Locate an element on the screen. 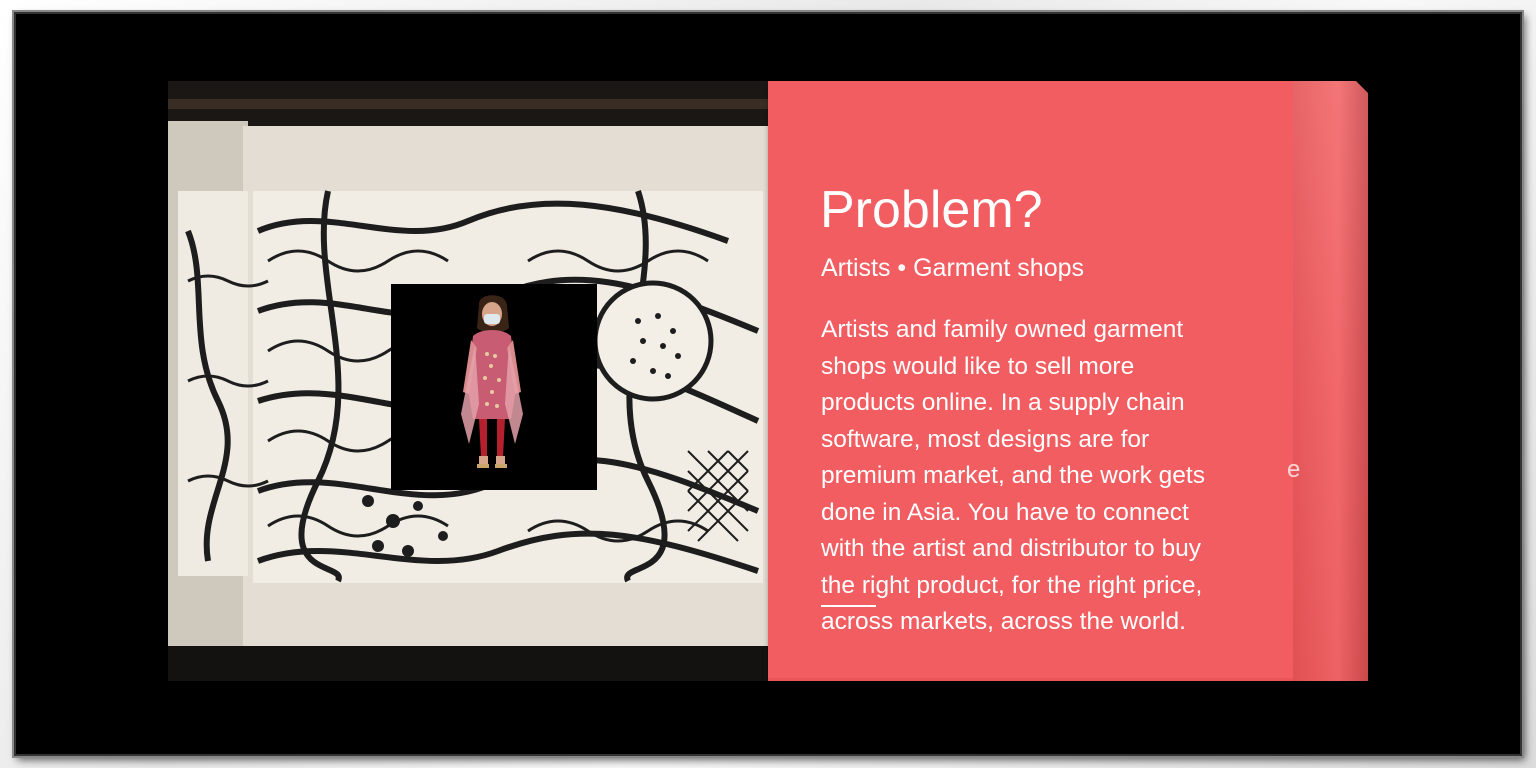 The width and height of the screenshot is (1536, 768). slide-title: Problem? is located at coordinates (931, 210).